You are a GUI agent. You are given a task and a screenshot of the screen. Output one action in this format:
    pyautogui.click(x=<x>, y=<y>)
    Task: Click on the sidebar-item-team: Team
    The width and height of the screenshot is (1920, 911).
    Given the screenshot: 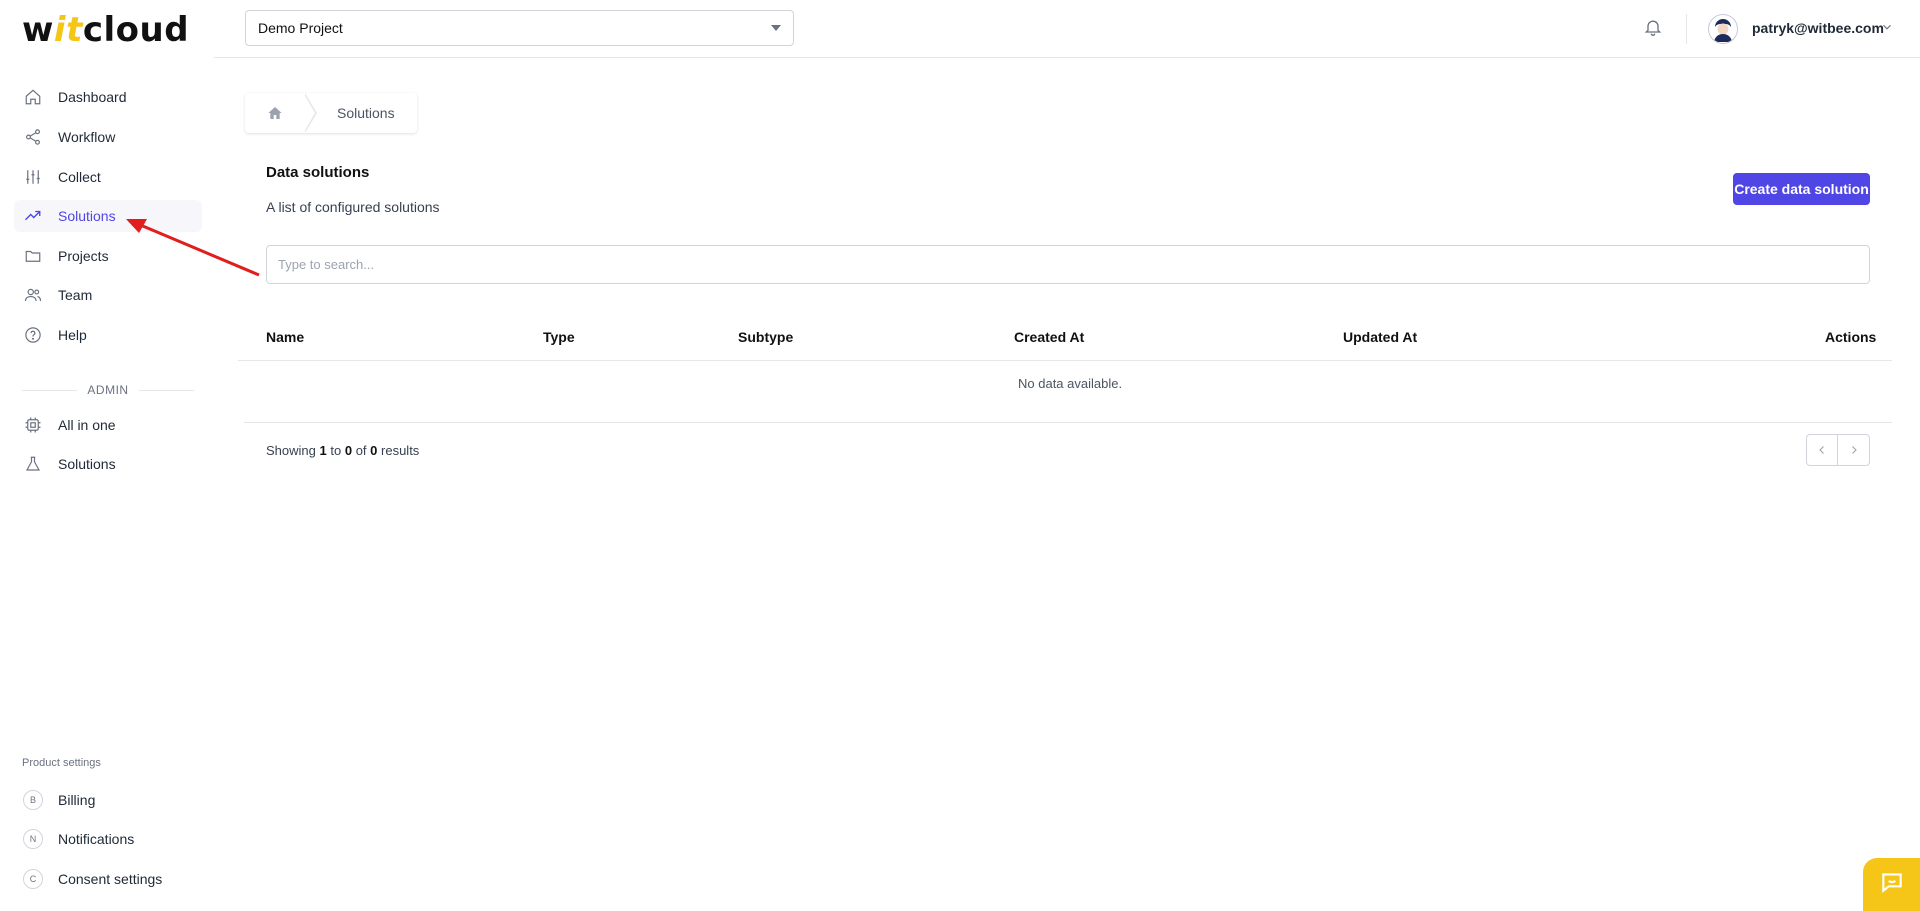 What is the action you would take?
    pyautogui.click(x=108, y=295)
    